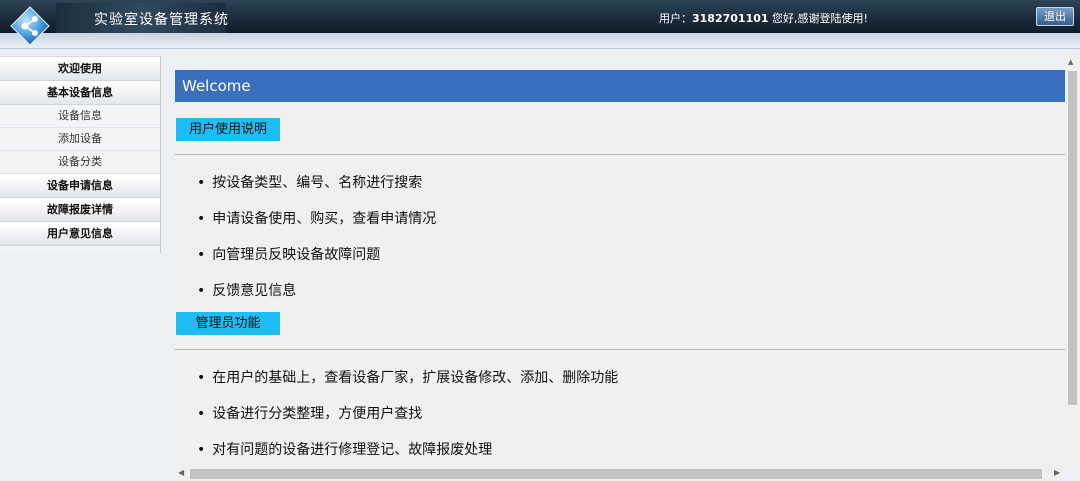 The image size is (1080, 481). What do you see at coordinates (80, 116) in the screenshot?
I see `sidebar-item-equipment-info: 设备信息` at bounding box center [80, 116].